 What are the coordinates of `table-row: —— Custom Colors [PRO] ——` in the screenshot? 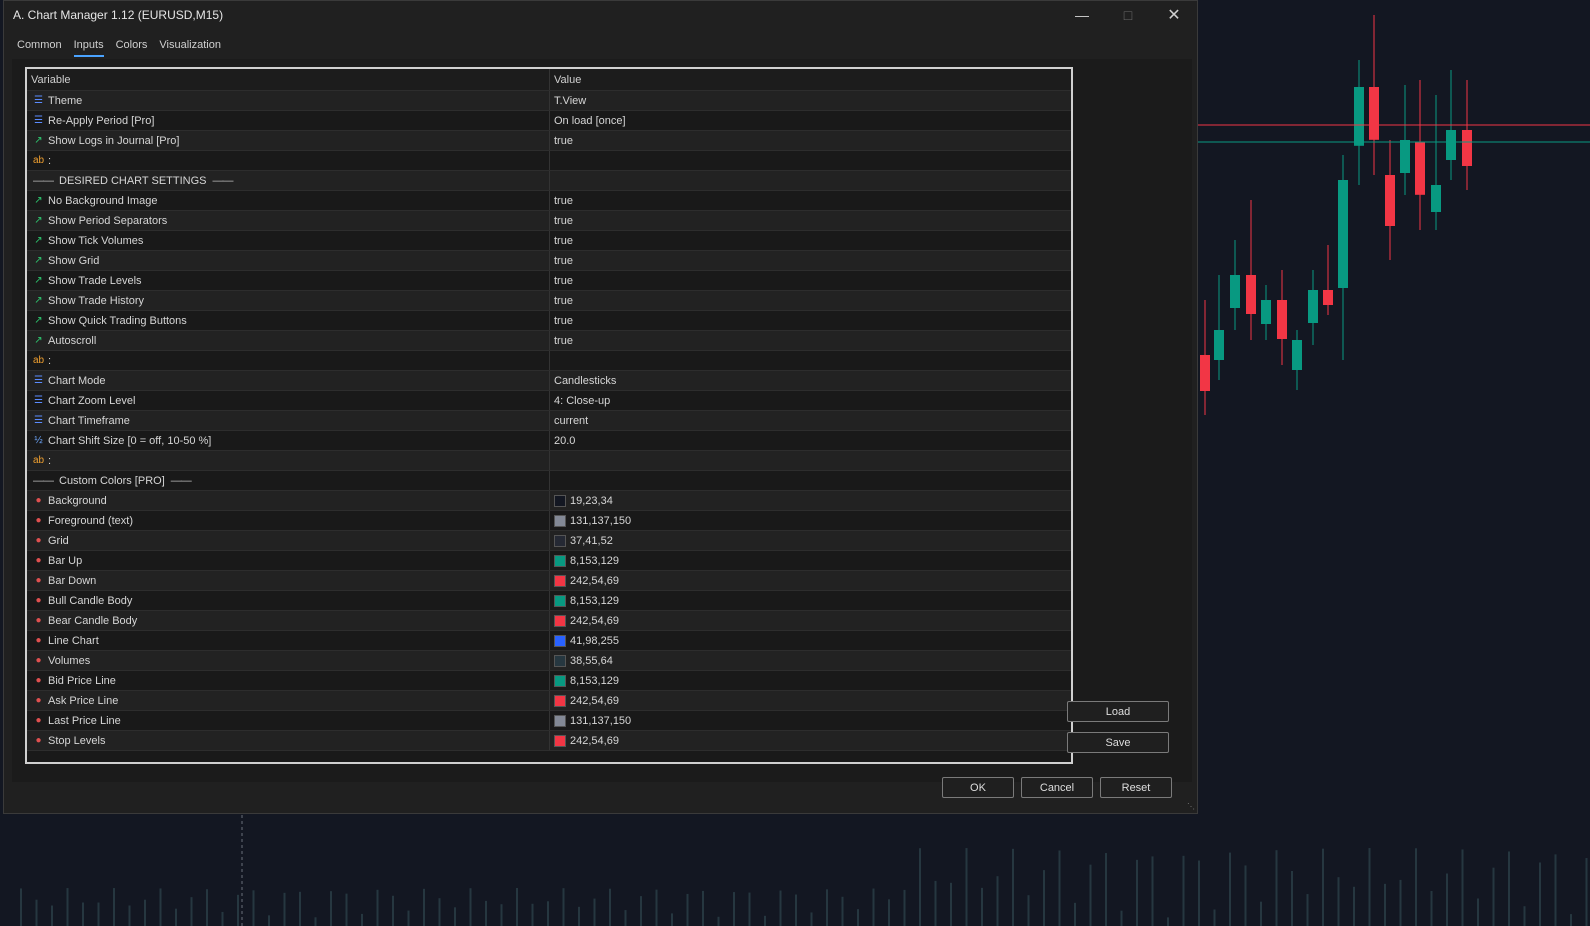 It's located at (549, 481).